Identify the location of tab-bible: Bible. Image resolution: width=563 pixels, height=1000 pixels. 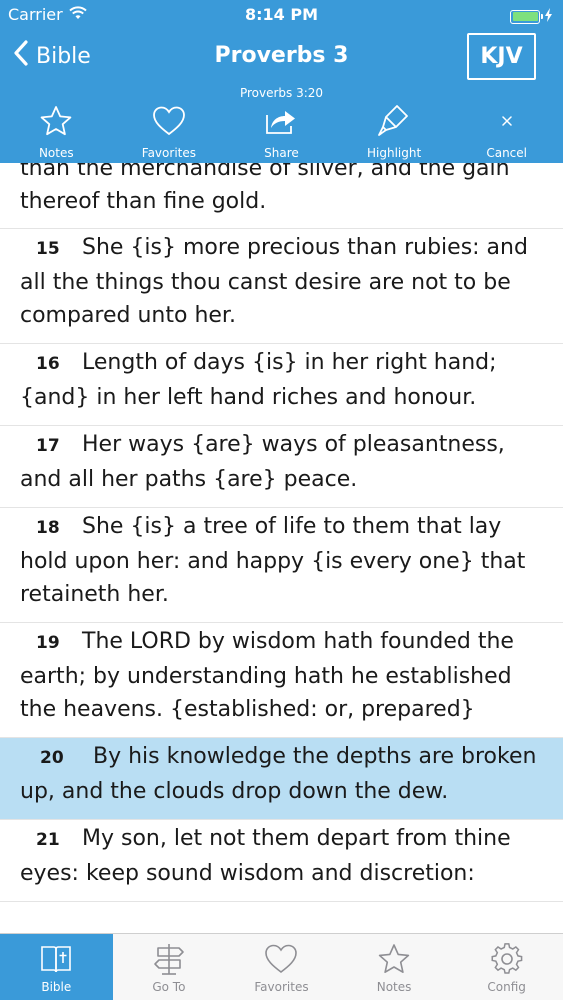
(56, 967).